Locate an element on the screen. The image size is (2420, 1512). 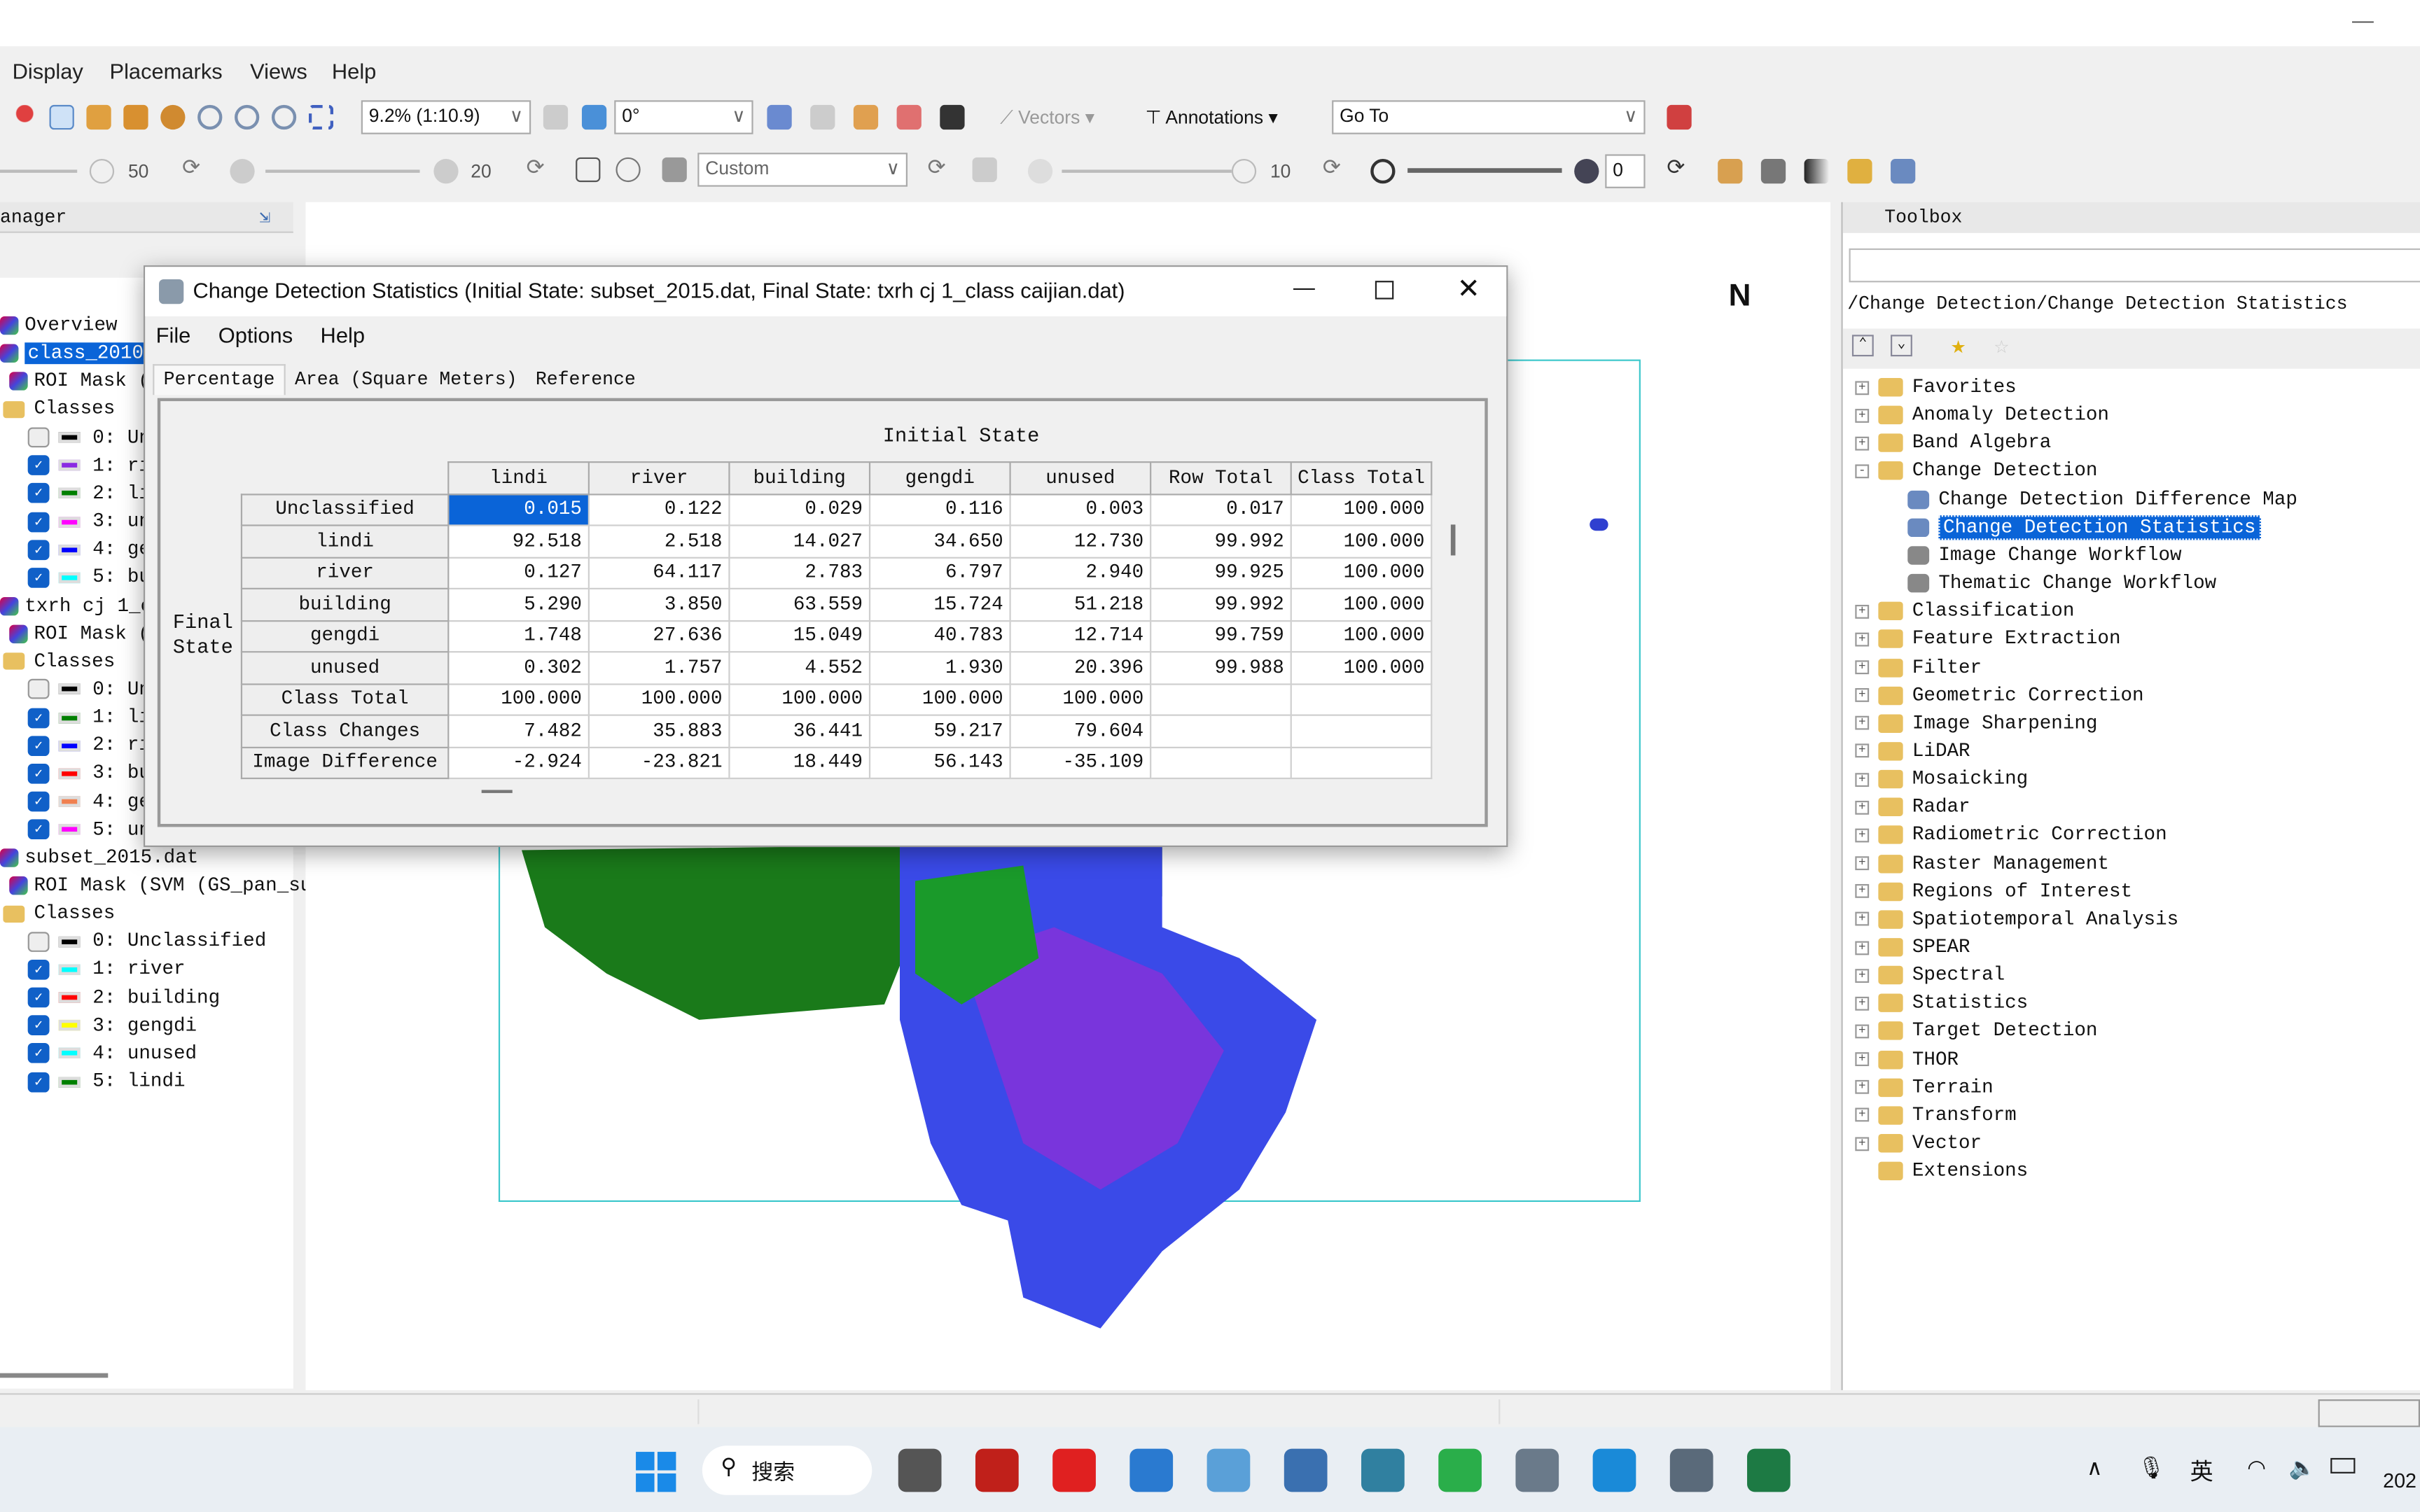
stretch-box-icon is located at coordinates (588, 170).